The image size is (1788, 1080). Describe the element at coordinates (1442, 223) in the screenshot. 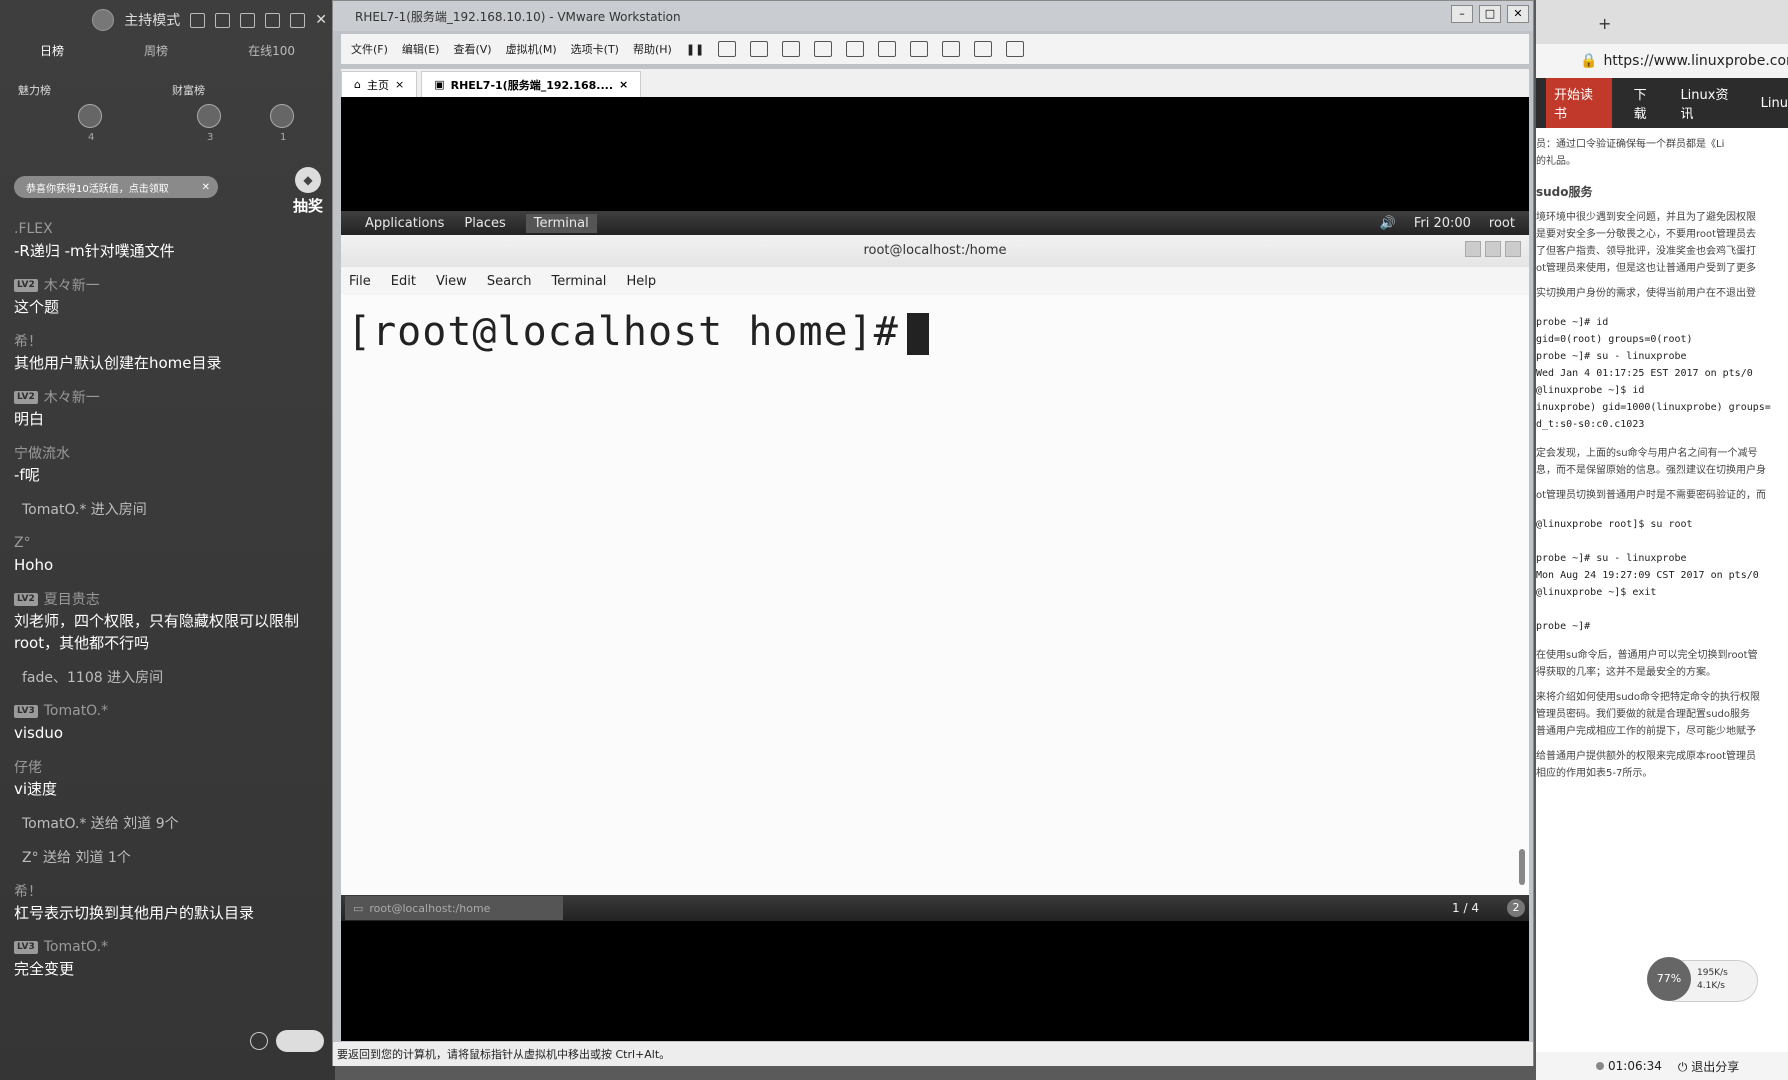

I see `clock: Fri 20:00` at that location.